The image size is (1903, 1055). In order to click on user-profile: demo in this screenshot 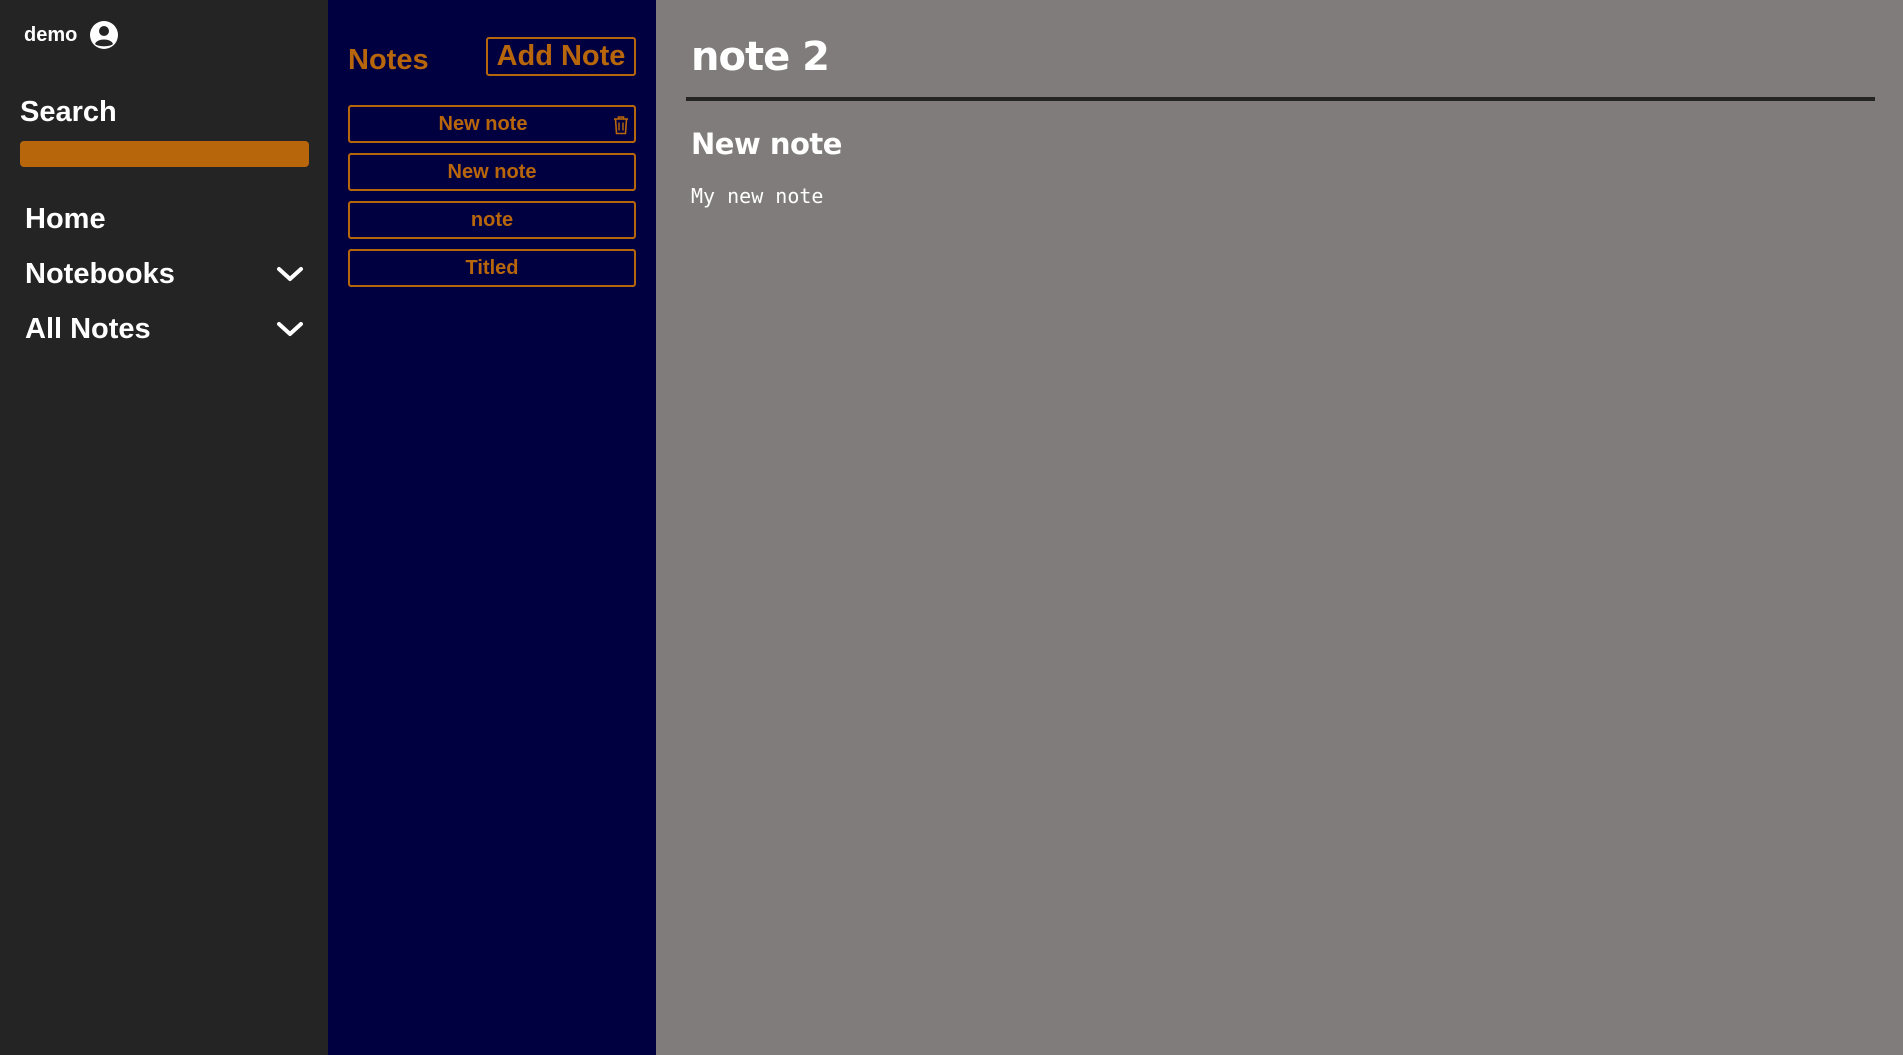, I will do `click(71, 35)`.